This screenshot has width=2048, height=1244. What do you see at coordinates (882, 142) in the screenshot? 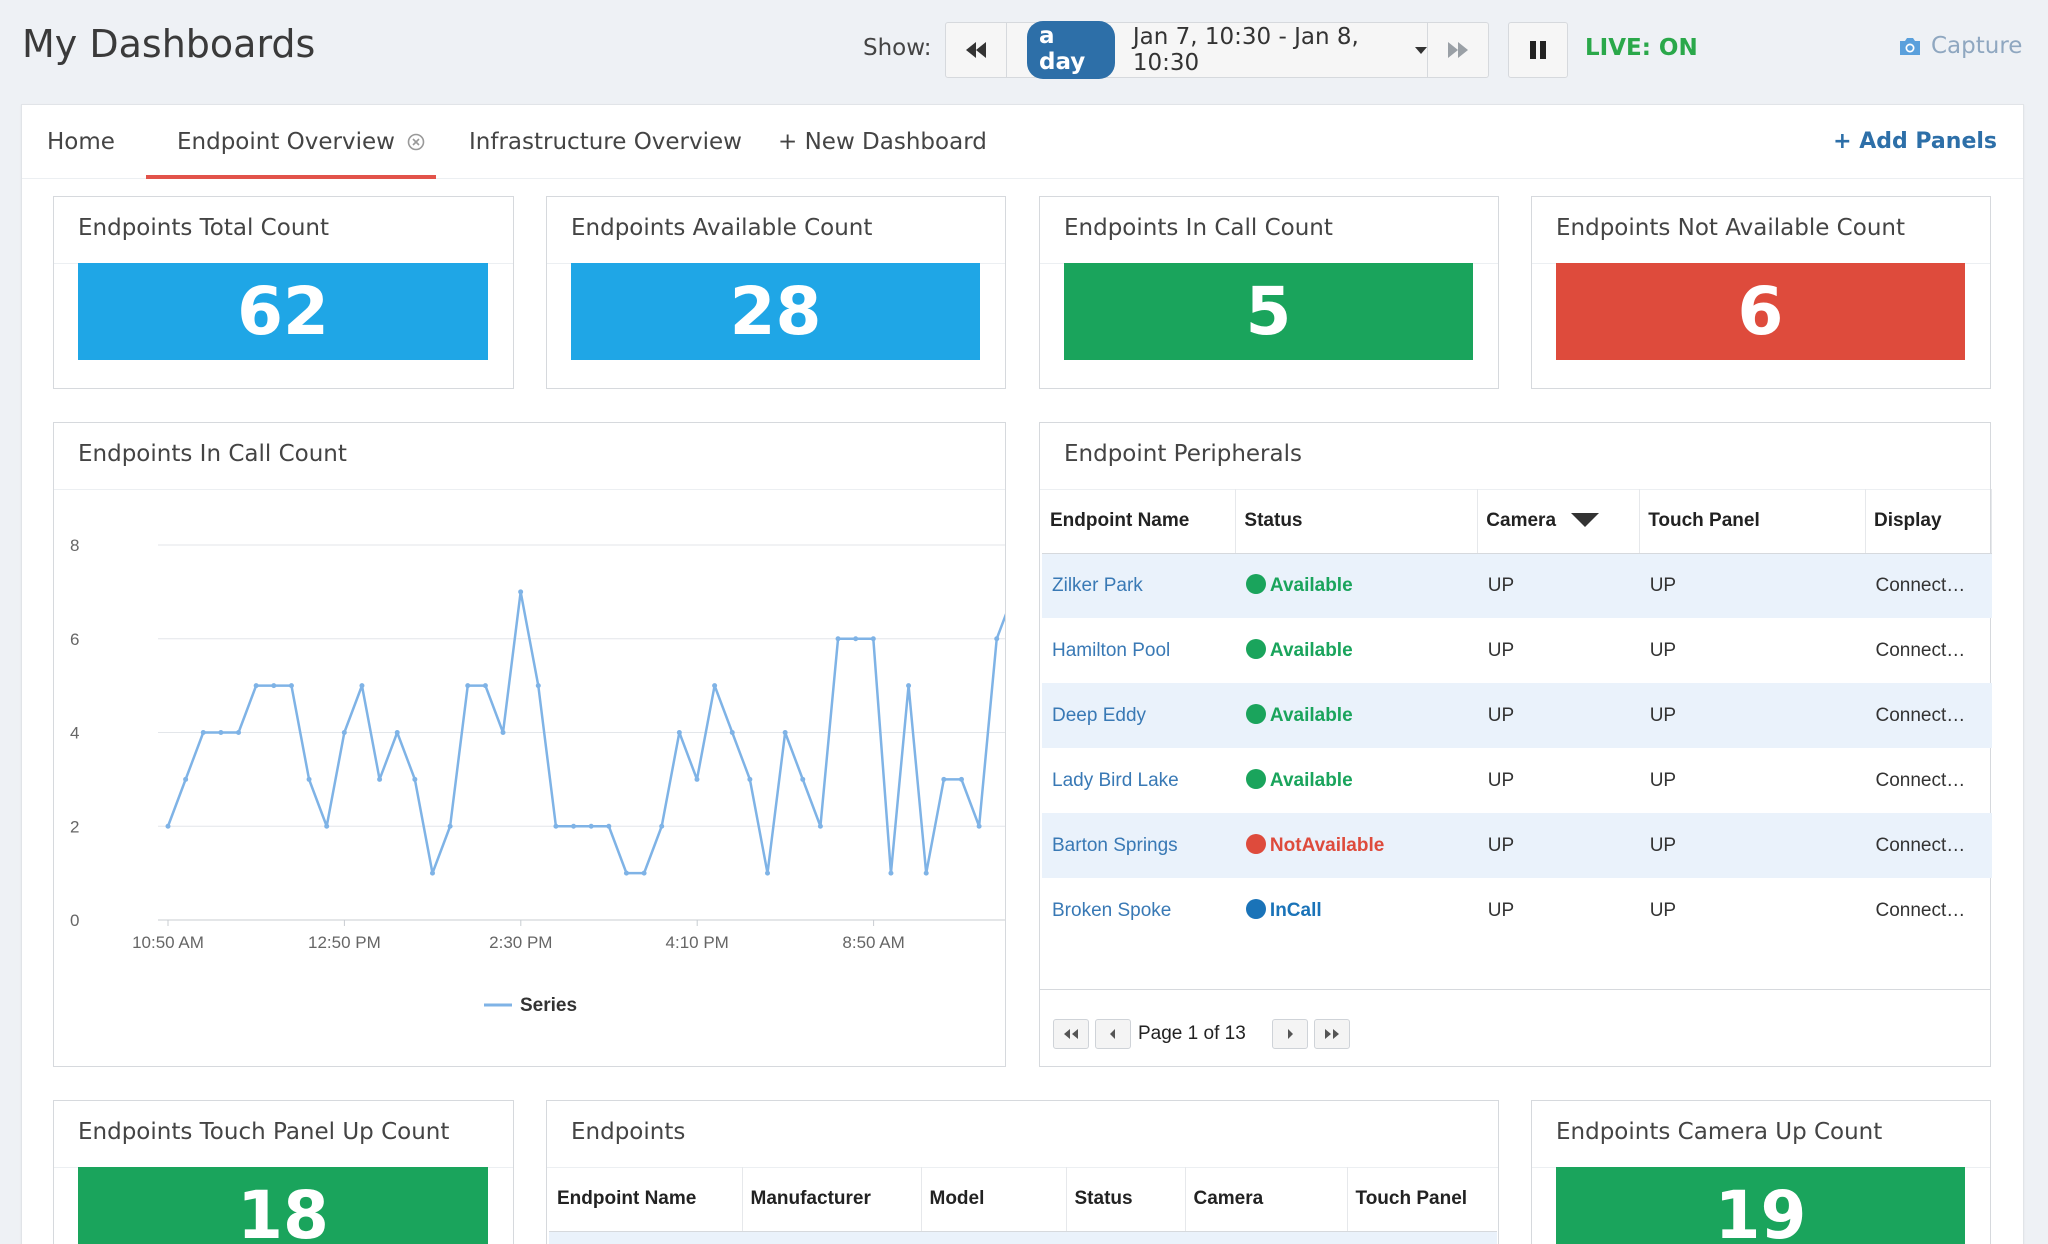
I see `tab-new-dashboard: + New Dashboard` at bounding box center [882, 142].